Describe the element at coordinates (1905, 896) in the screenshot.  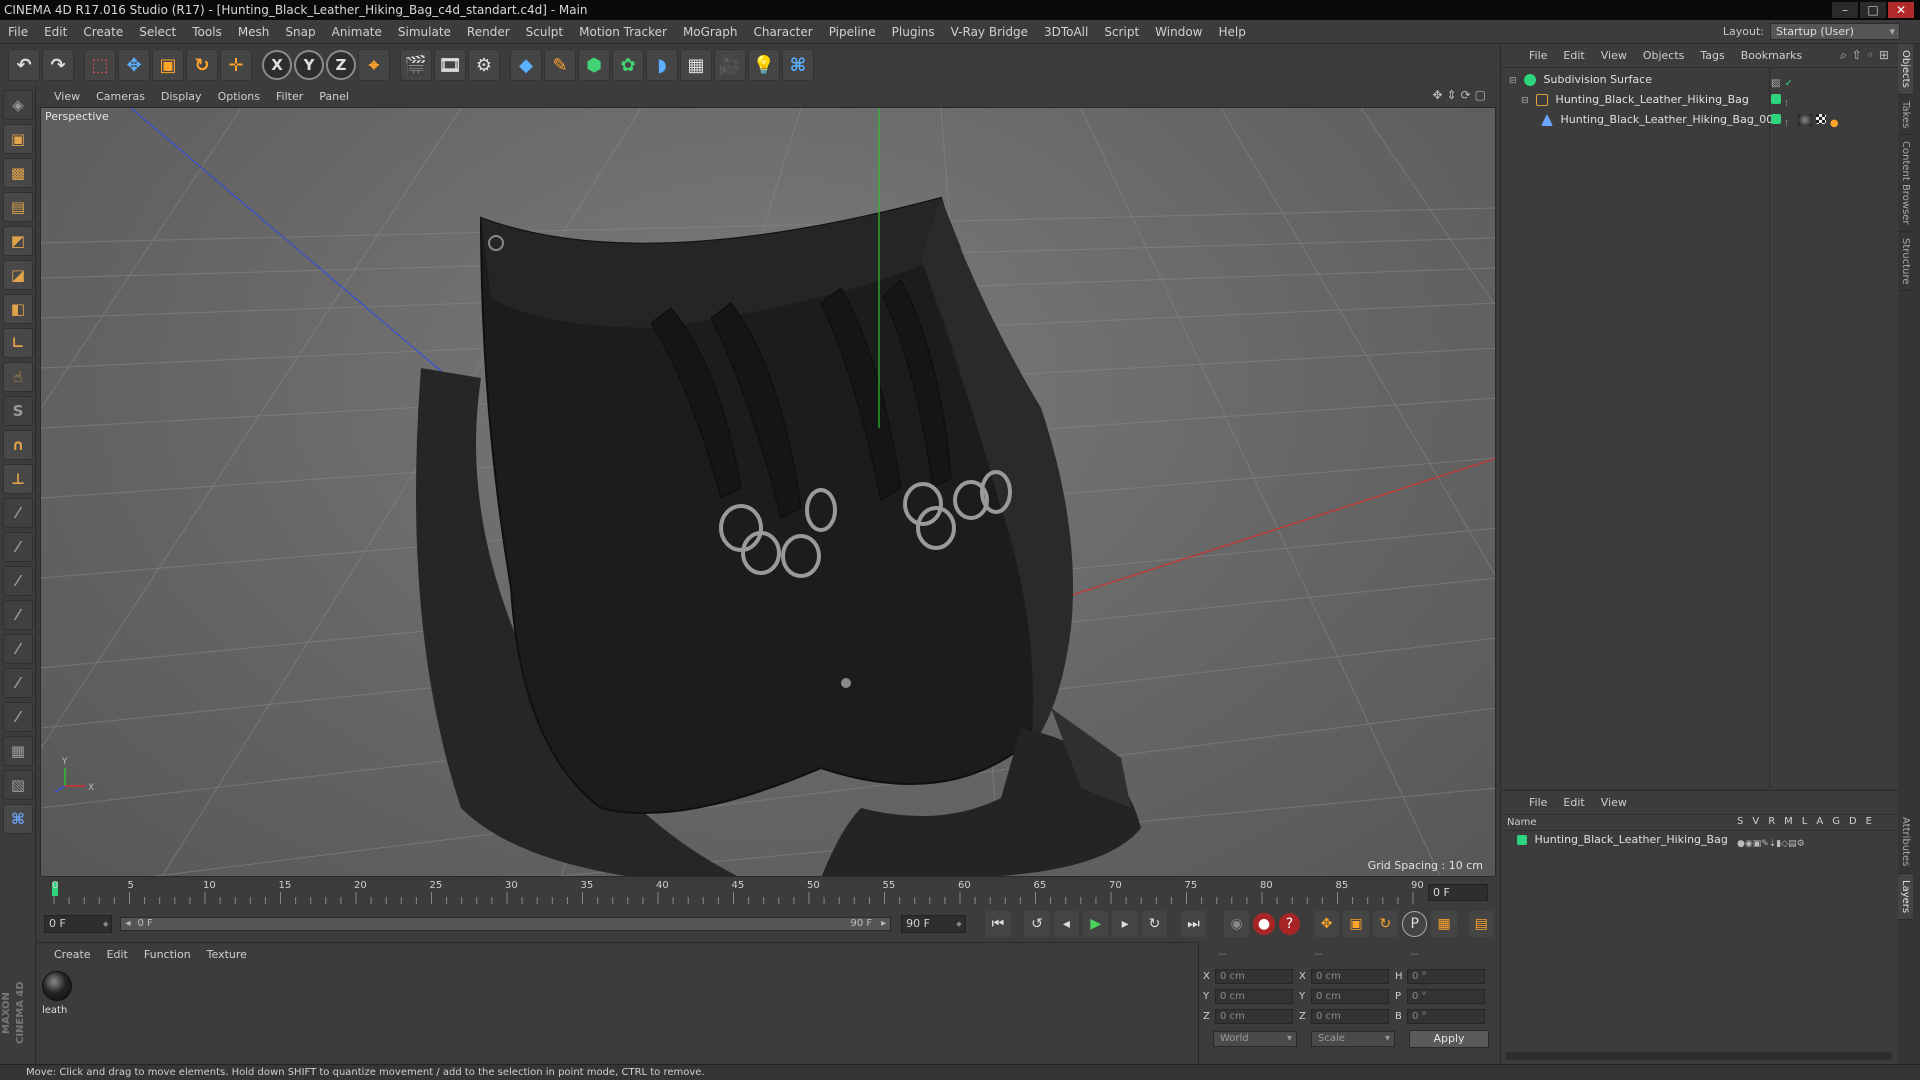
I see `side-tab-layers: Layers` at that location.